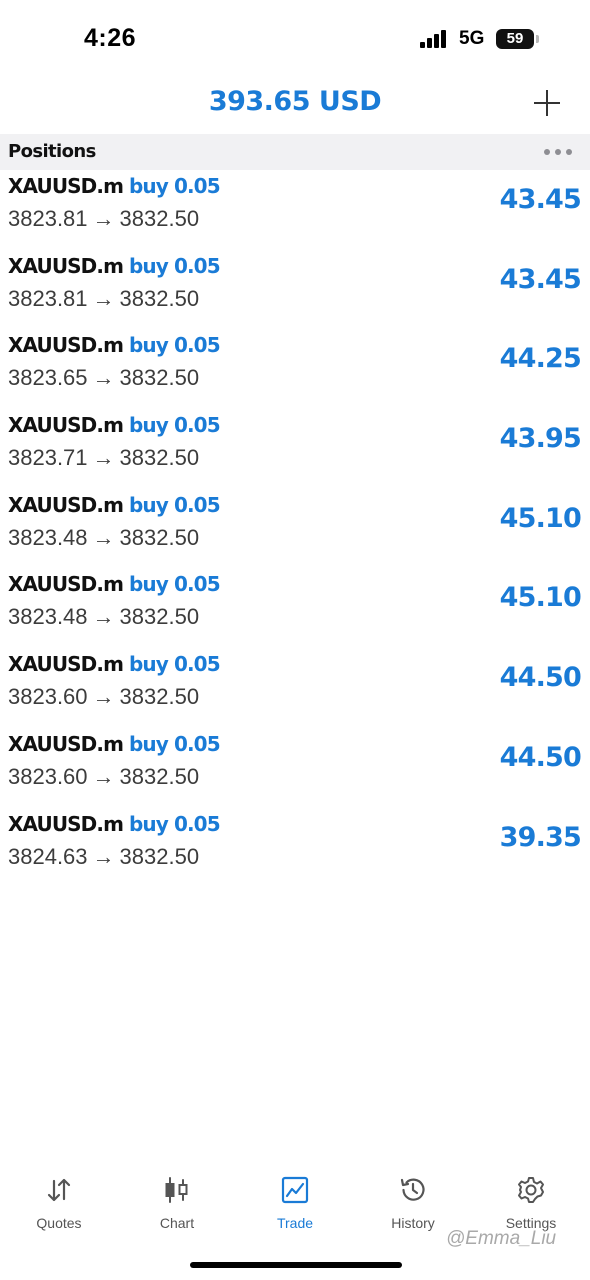 This screenshot has width=590, height=1280. I want to click on position-profit: 43.95, so click(540, 439).